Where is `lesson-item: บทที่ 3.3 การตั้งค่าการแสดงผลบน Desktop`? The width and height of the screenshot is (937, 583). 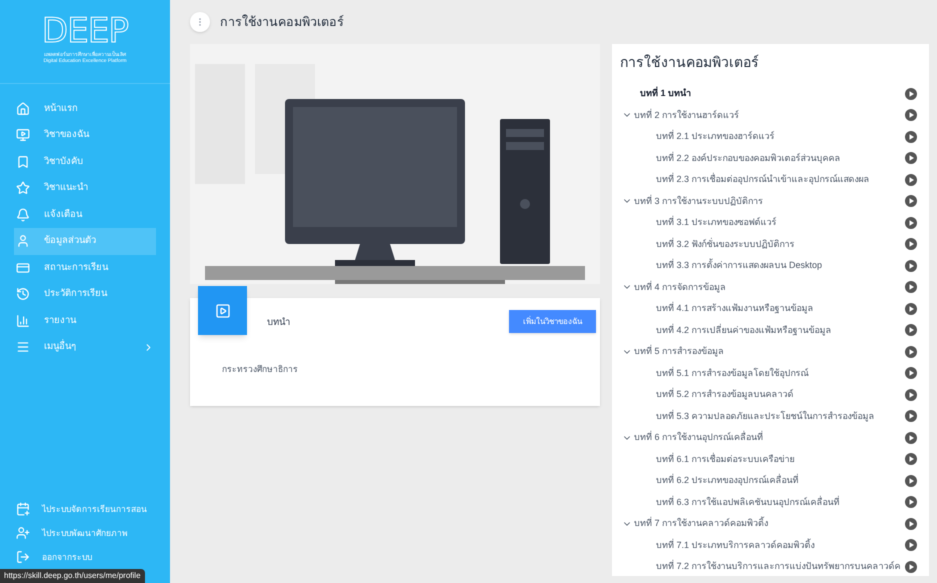
lesson-item: บทที่ 3.3 การตั้งค่าการแสดงผลบน Desktop is located at coordinates (739, 265).